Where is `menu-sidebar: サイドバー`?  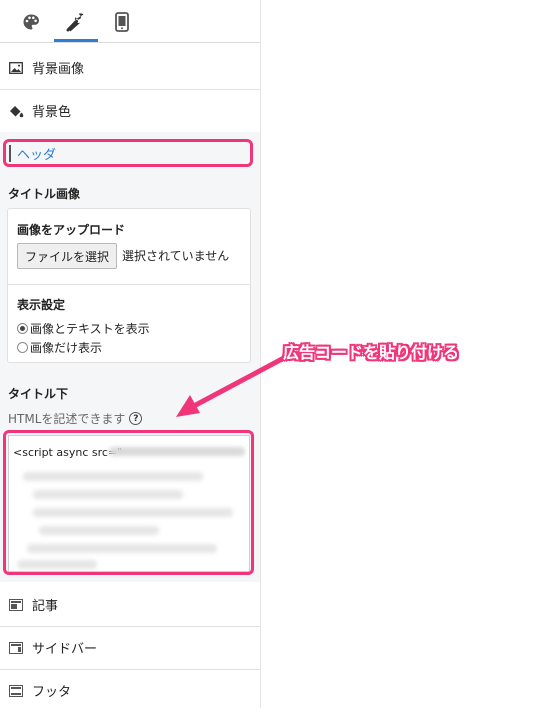
menu-sidebar: サイドバー is located at coordinates (130, 648).